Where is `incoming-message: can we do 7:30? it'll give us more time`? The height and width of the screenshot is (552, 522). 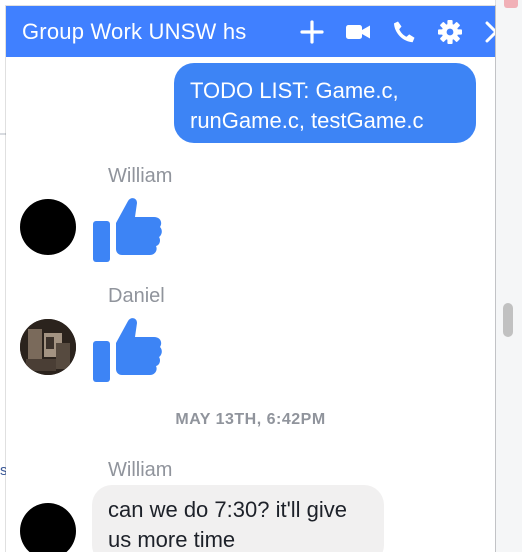 incoming-message: can we do 7:30? it'll give us more time is located at coordinates (238, 518).